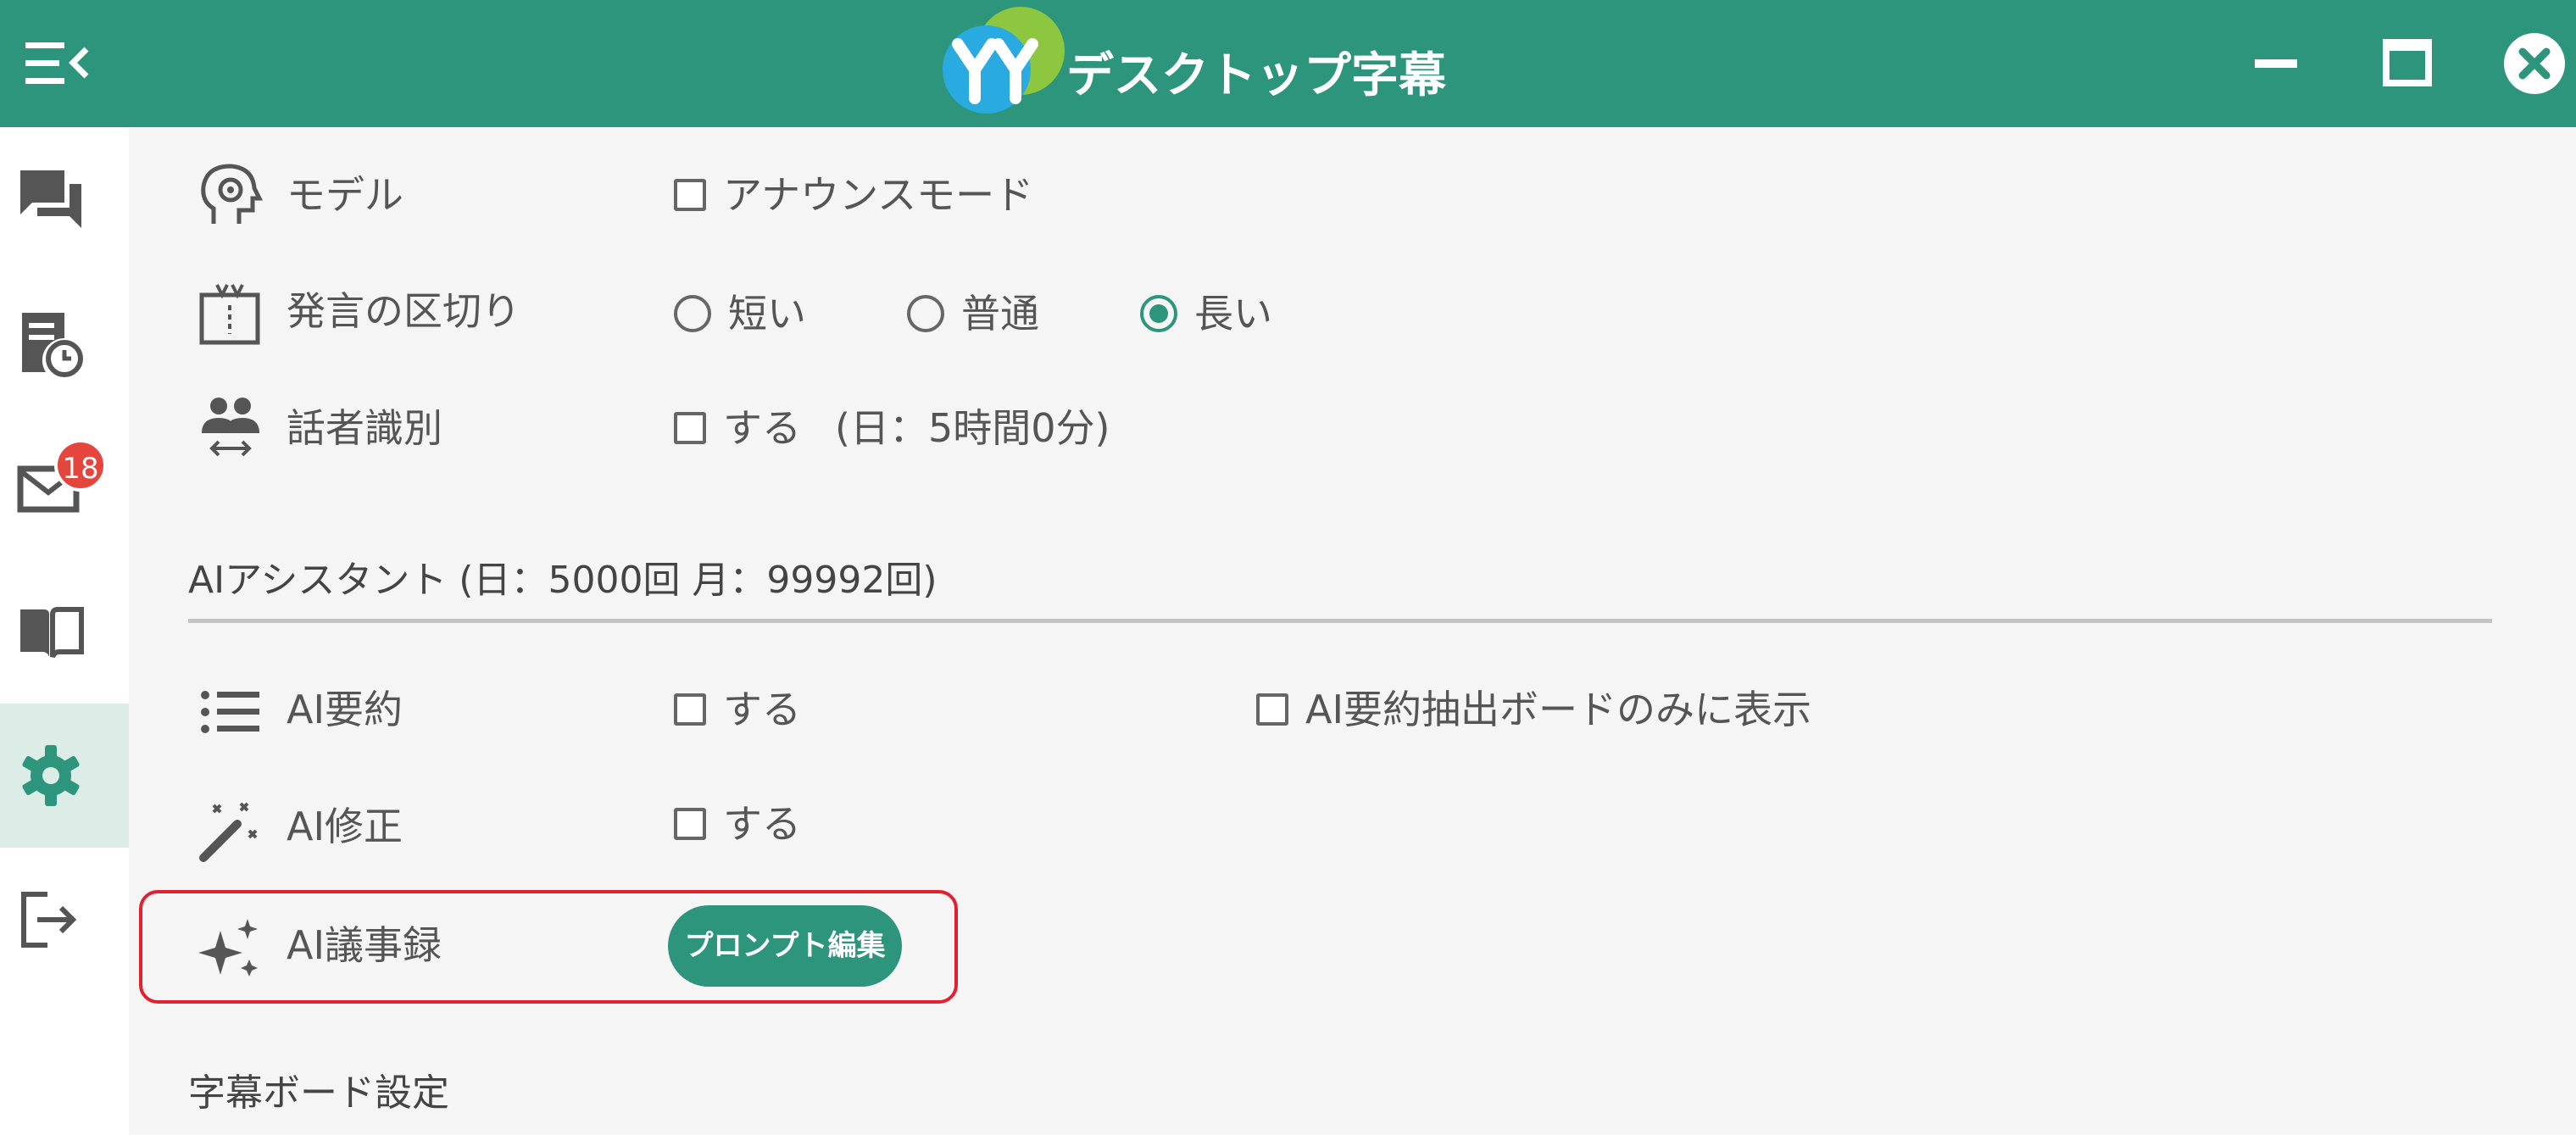  I want to click on subtitle-board-section-title: 字幕ボード設定, so click(318, 1093).